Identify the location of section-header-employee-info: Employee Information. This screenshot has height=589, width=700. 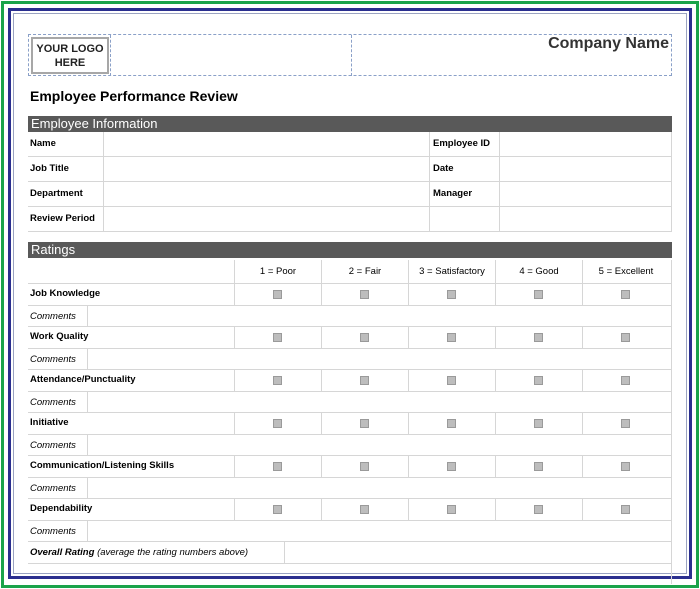
(350, 124).